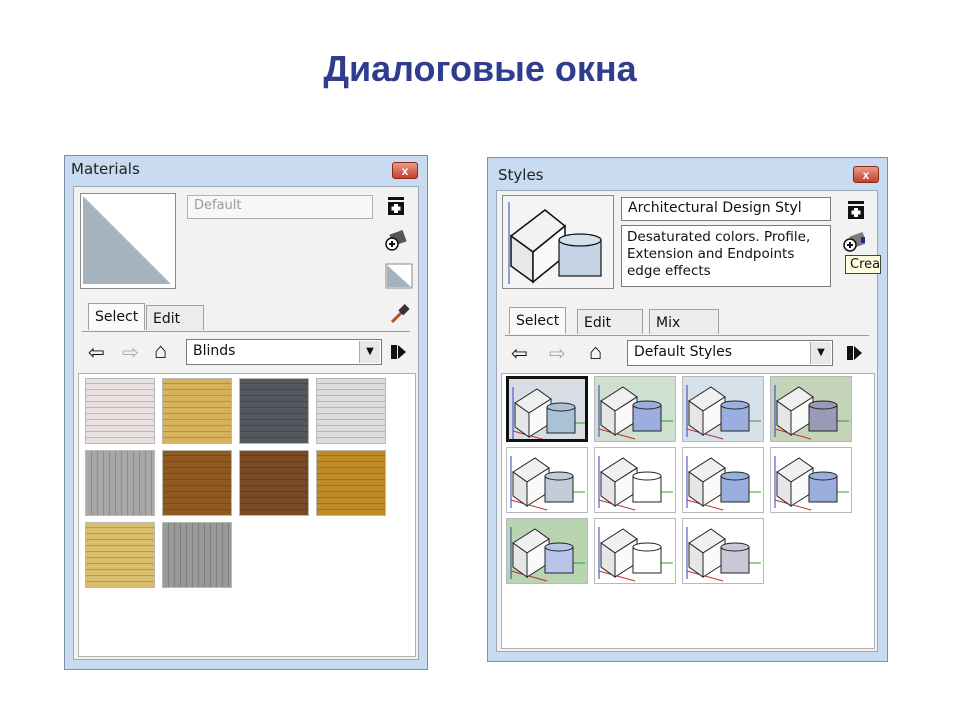 The height and width of the screenshot is (720, 960). Describe the element at coordinates (684, 321) in the screenshot. I see `tab-mix: Mix` at that location.